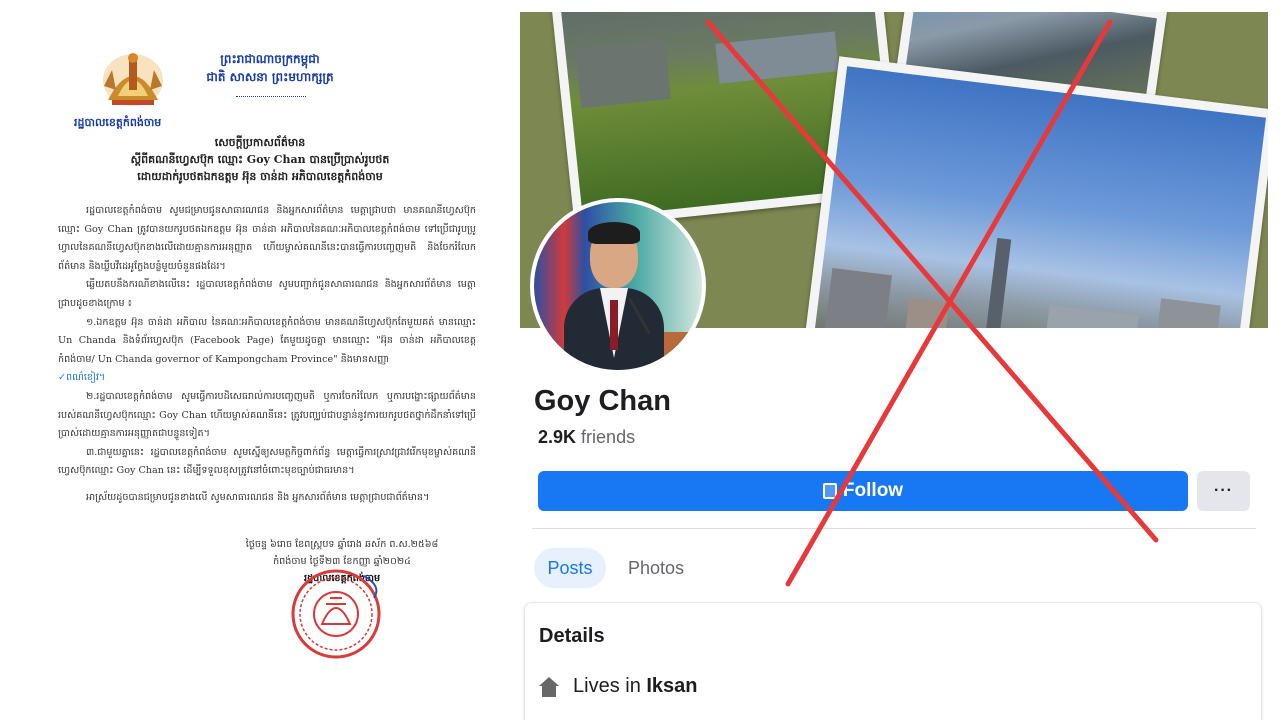  What do you see at coordinates (1035, 192) in the screenshot?
I see `cover-collage-photo-city` at bounding box center [1035, 192].